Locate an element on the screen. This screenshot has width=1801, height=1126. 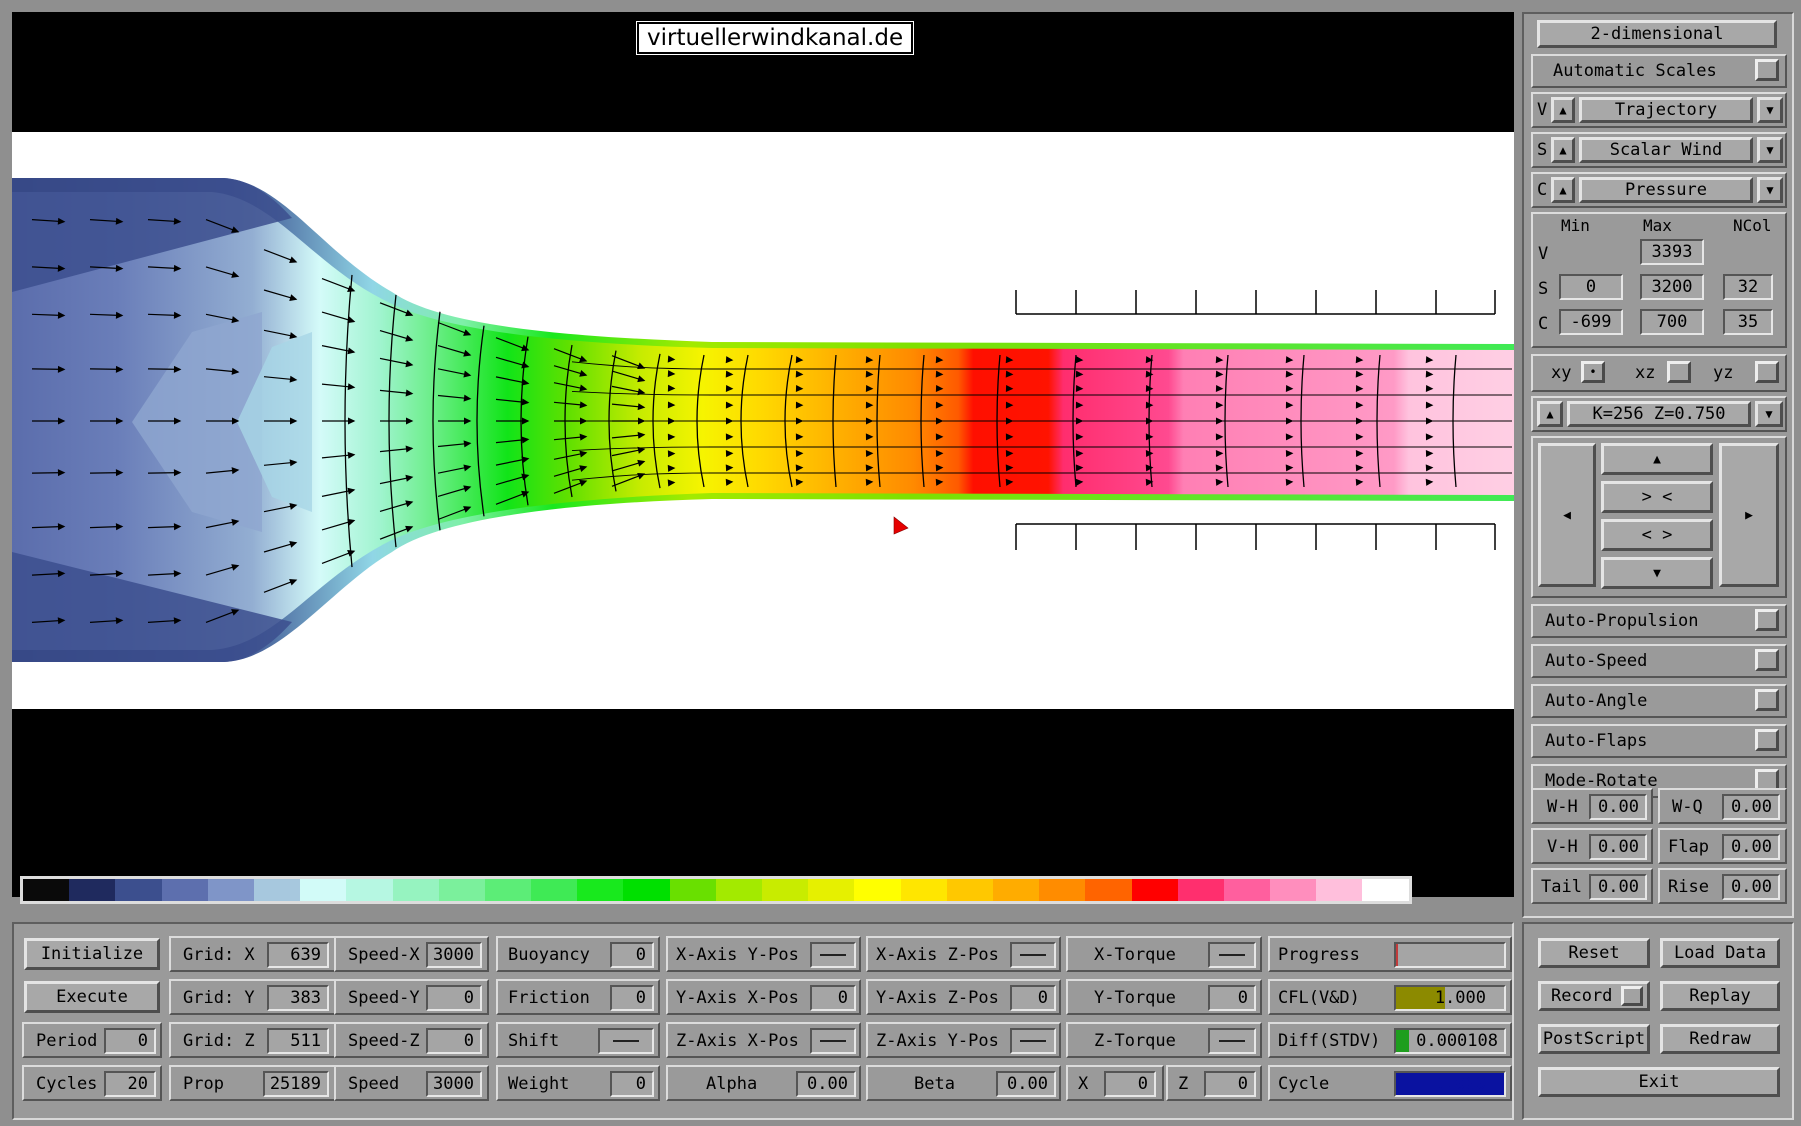
s-next-arrow-icon: ▼ is located at coordinates (1770, 150).